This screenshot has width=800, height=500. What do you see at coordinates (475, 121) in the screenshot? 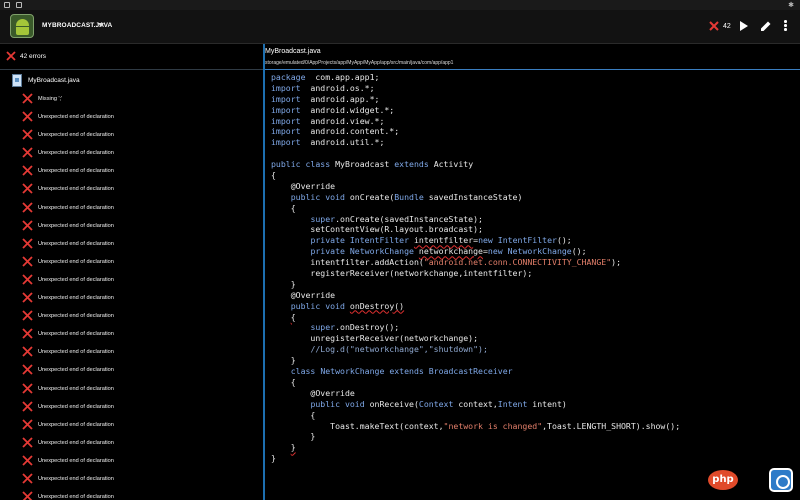
I see `code-line: import android.view.*;` at bounding box center [475, 121].